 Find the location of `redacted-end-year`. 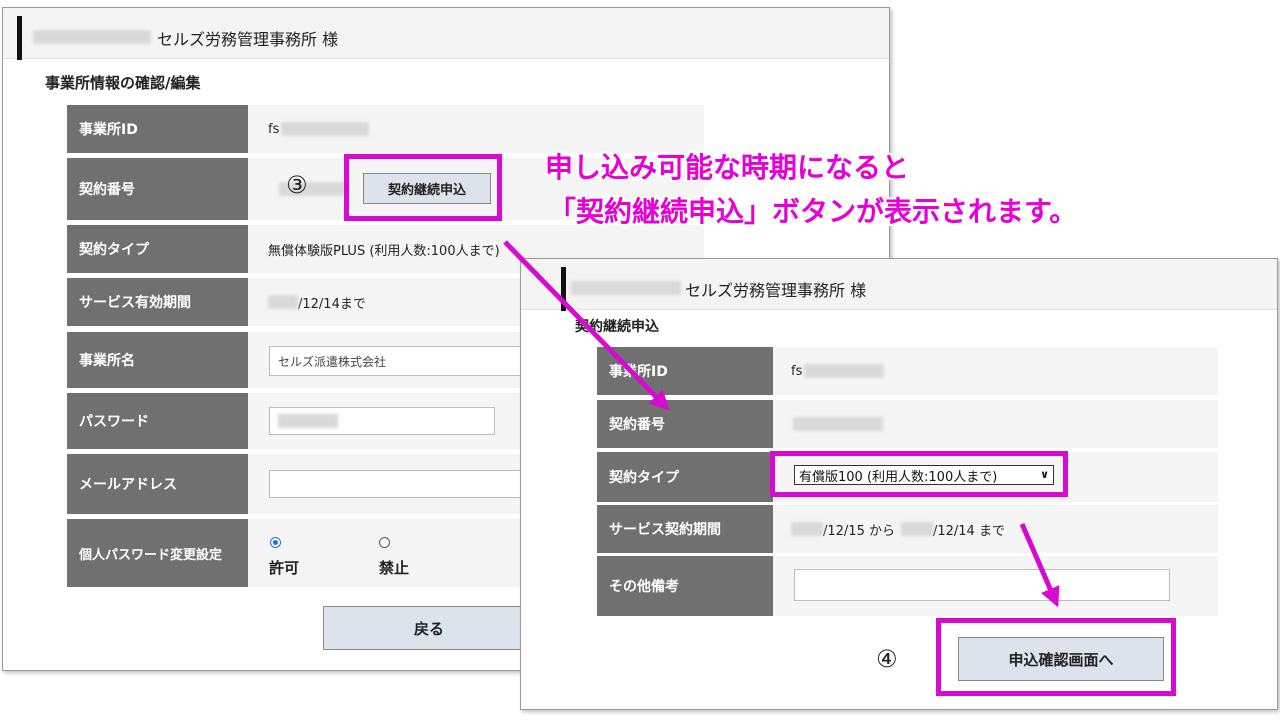

redacted-end-year is located at coordinates (916, 529).